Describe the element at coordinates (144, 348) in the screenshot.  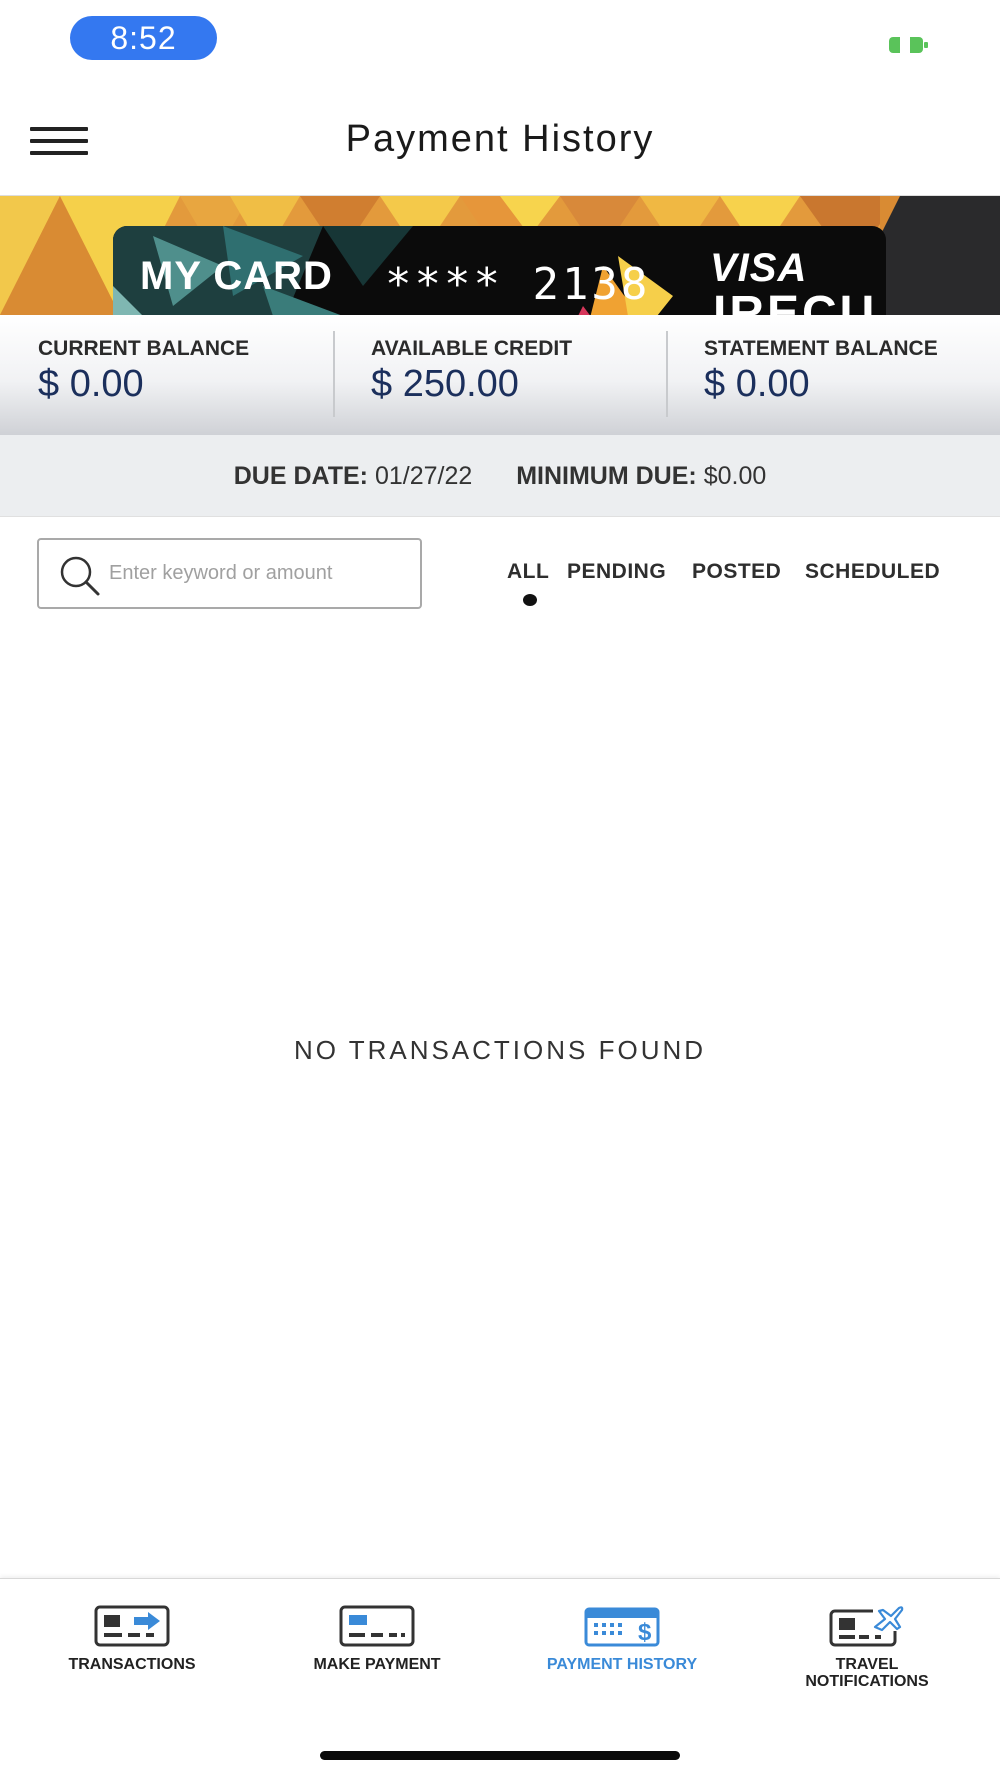
I see `current-balance-label: CURRENT BALANCE` at that location.